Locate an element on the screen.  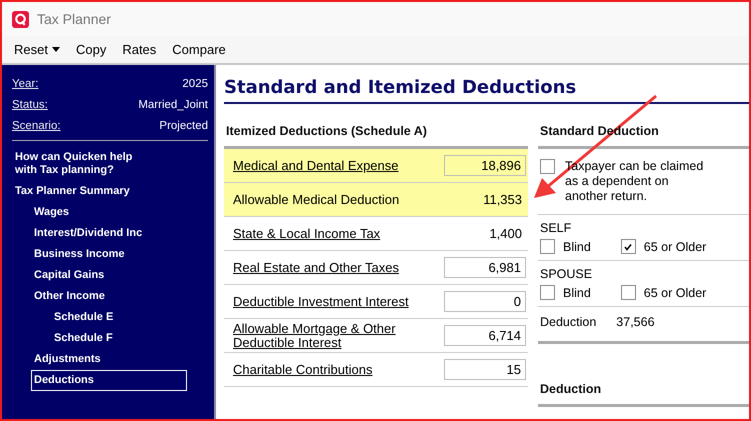
sidebar-item: Schedule F is located at coordinates (124, 338).